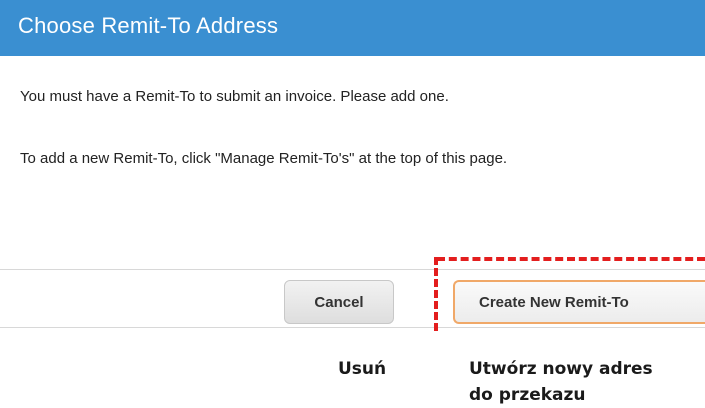 The height and width of the screenshot is (408, 705). What do you see at coordinates (436, 294) in the screenshot?
I see `highlight-box-left-edge` at bounding box center [436, 294].